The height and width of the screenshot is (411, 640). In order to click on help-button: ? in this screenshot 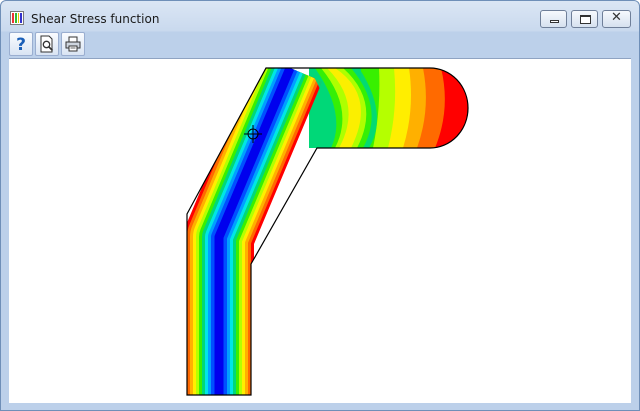, I will do `click(21, 44)`.